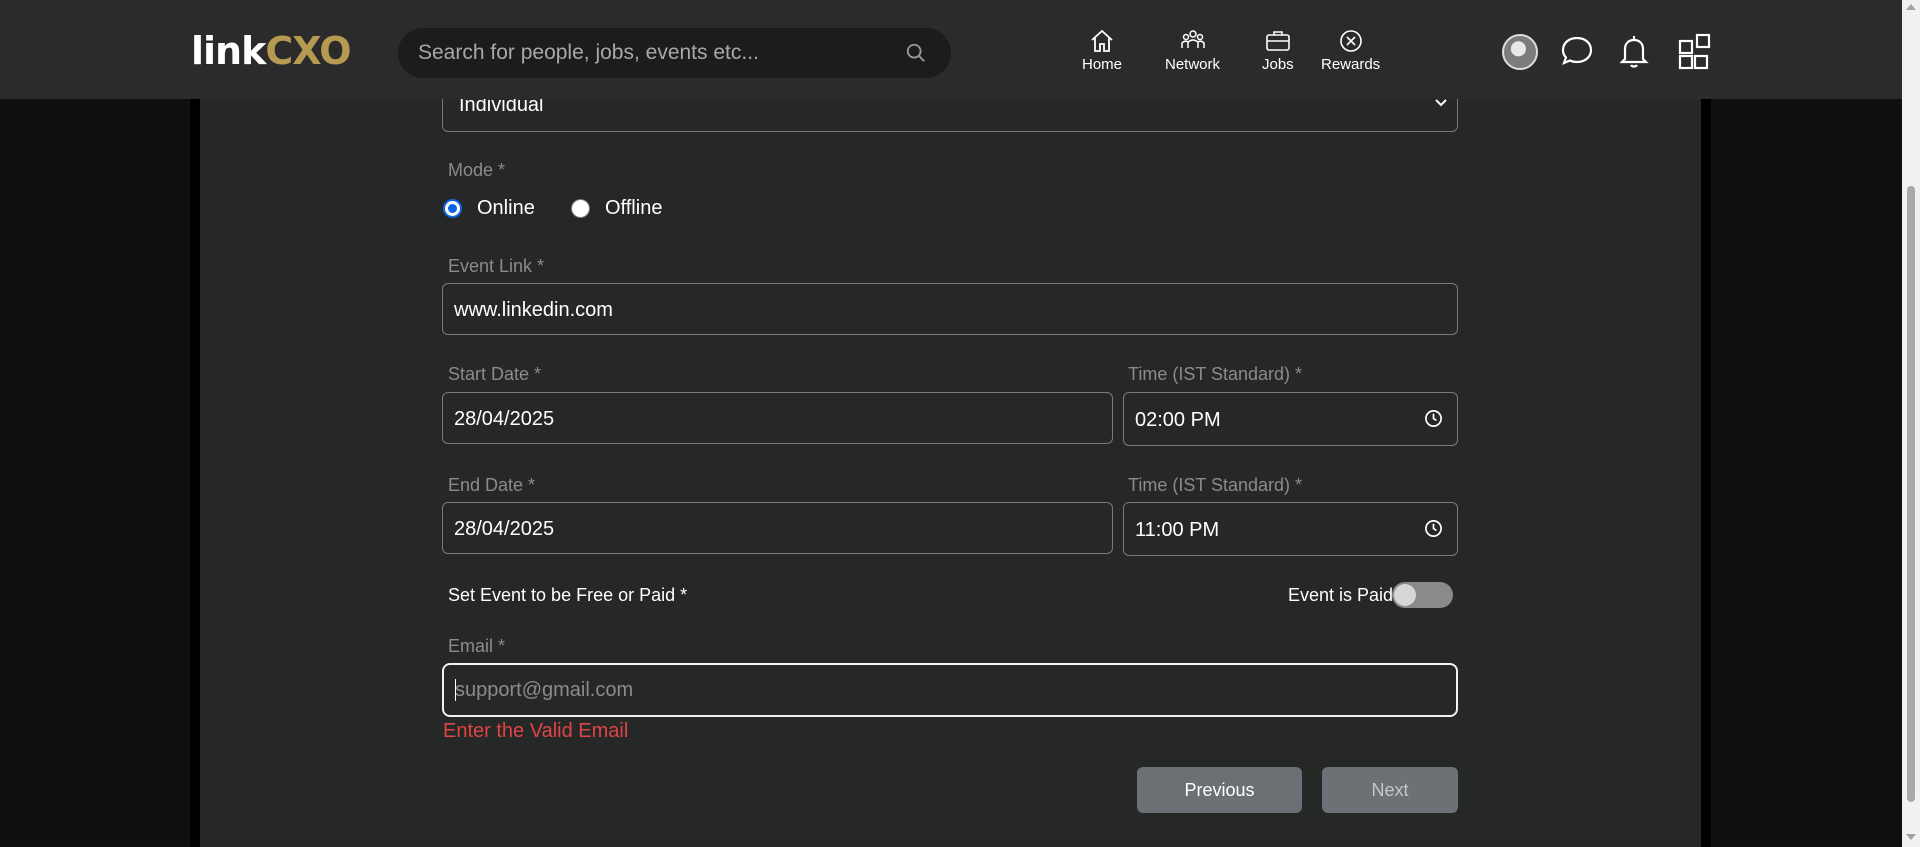  Describe the element at coordinates (1192, 52) in the screenshot. I see `nav-network: Network` at that location.